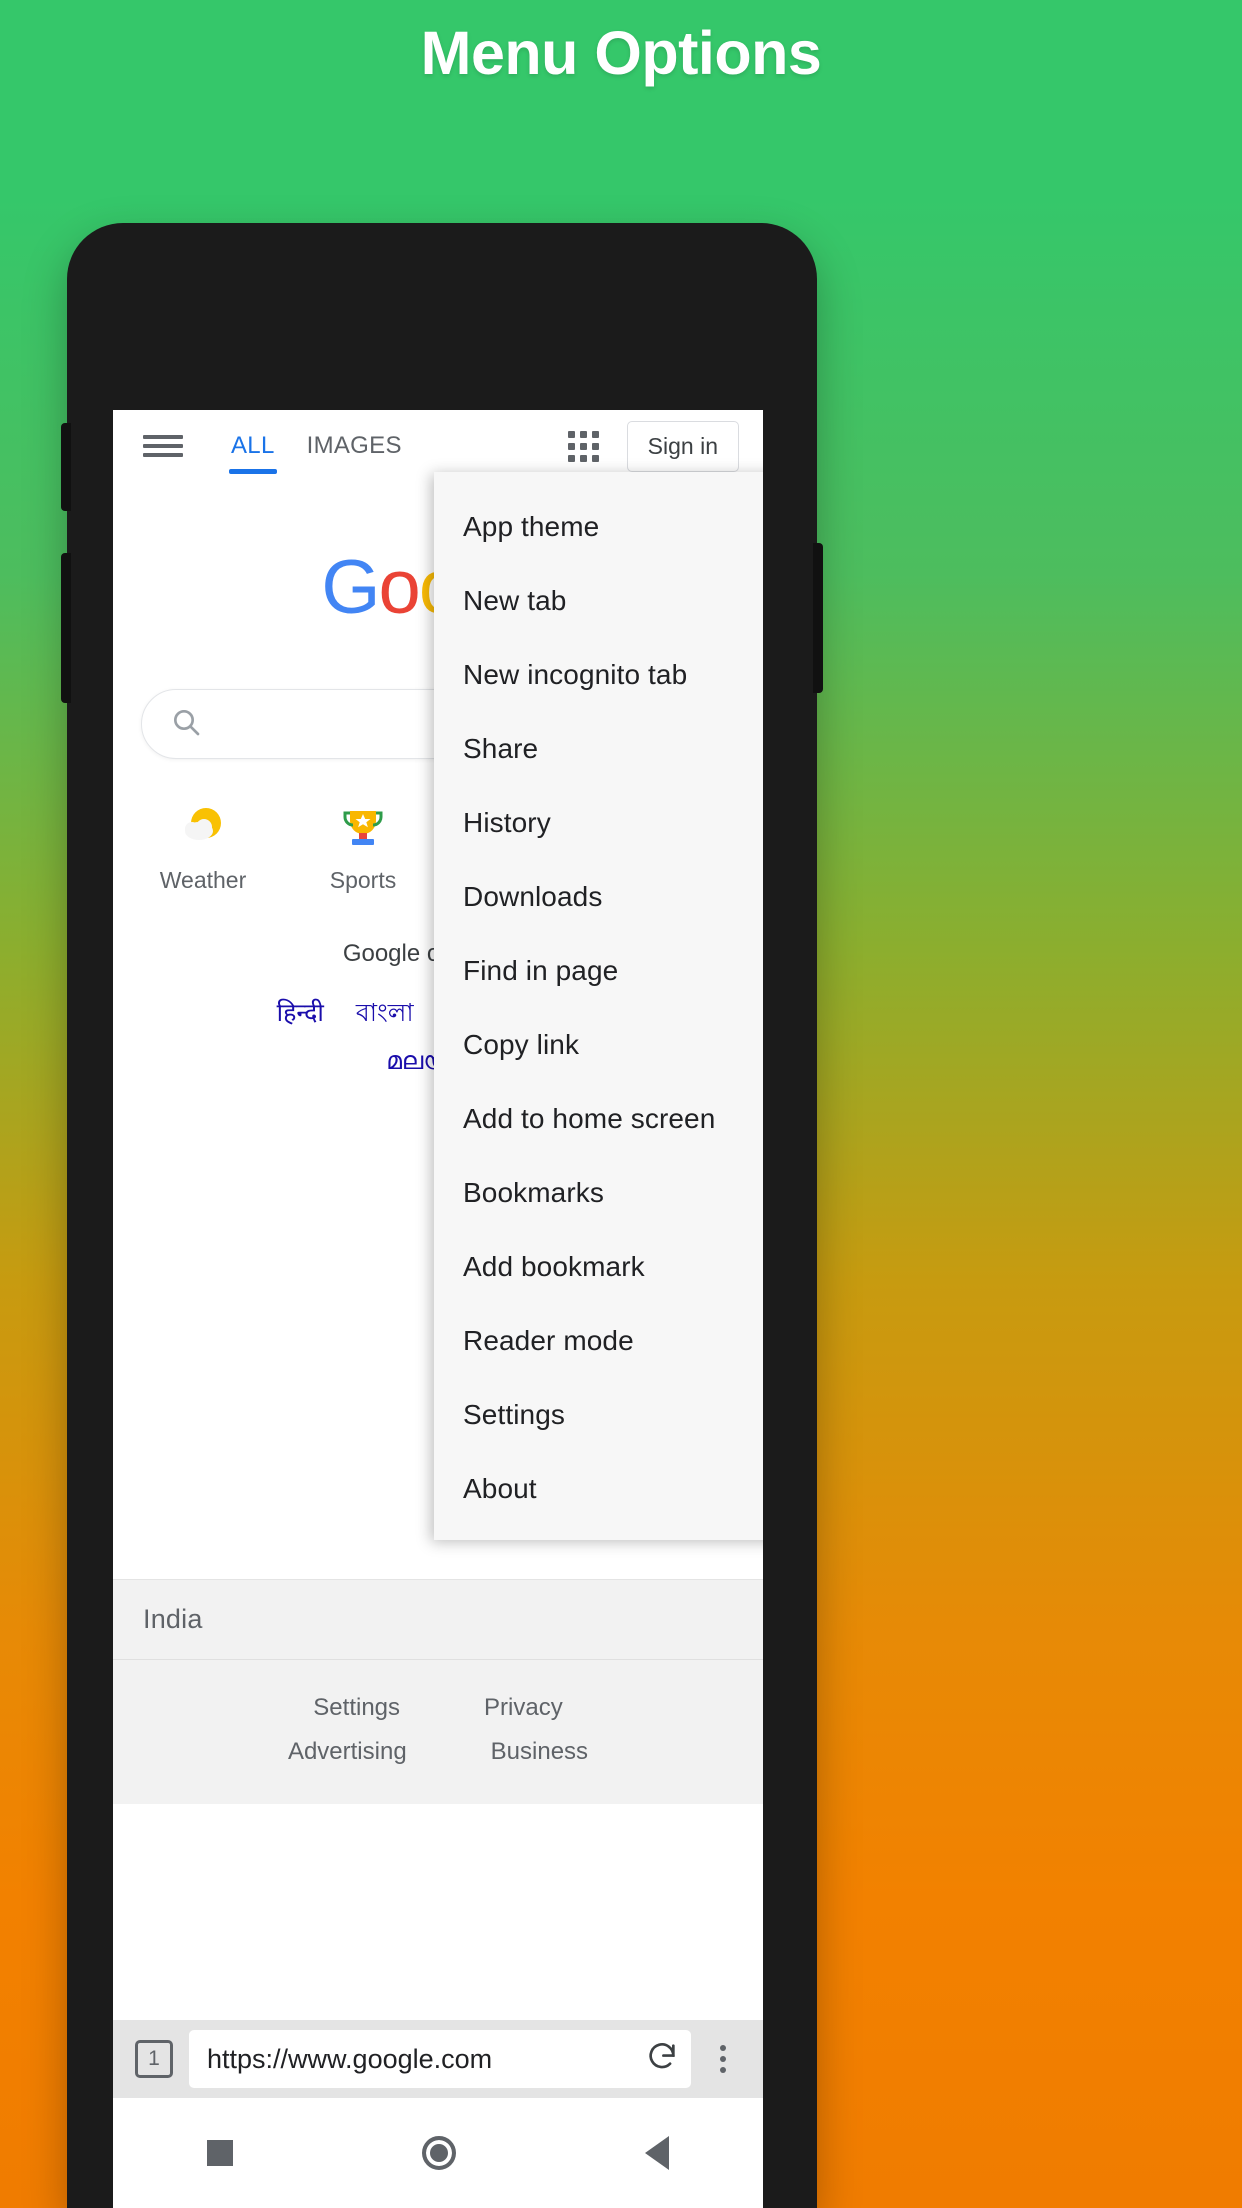  I want to click on tab-images: IMAGES, so click(354, 446).